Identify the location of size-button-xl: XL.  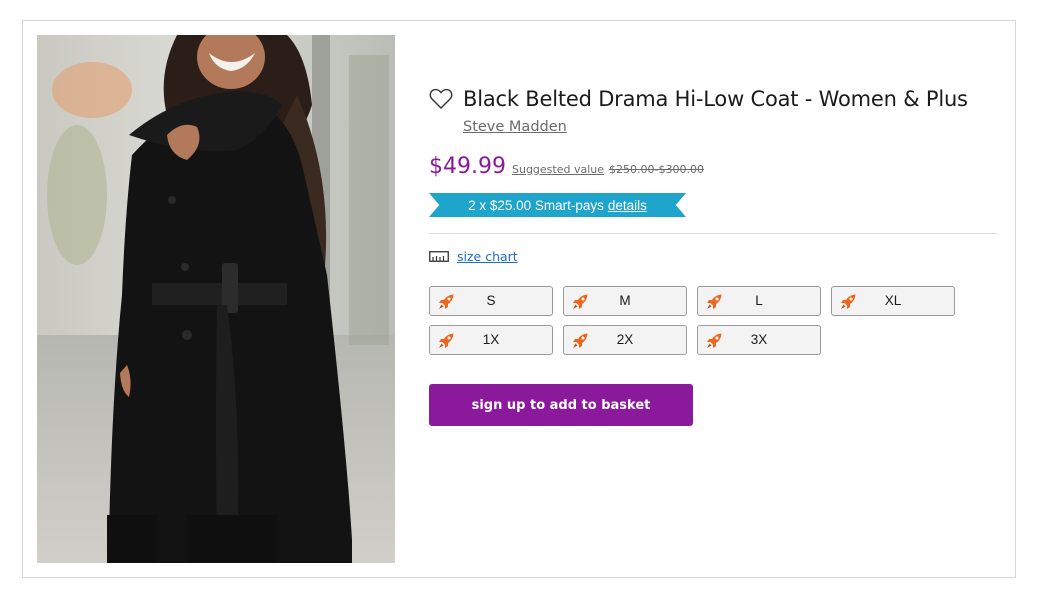
(893, 301).